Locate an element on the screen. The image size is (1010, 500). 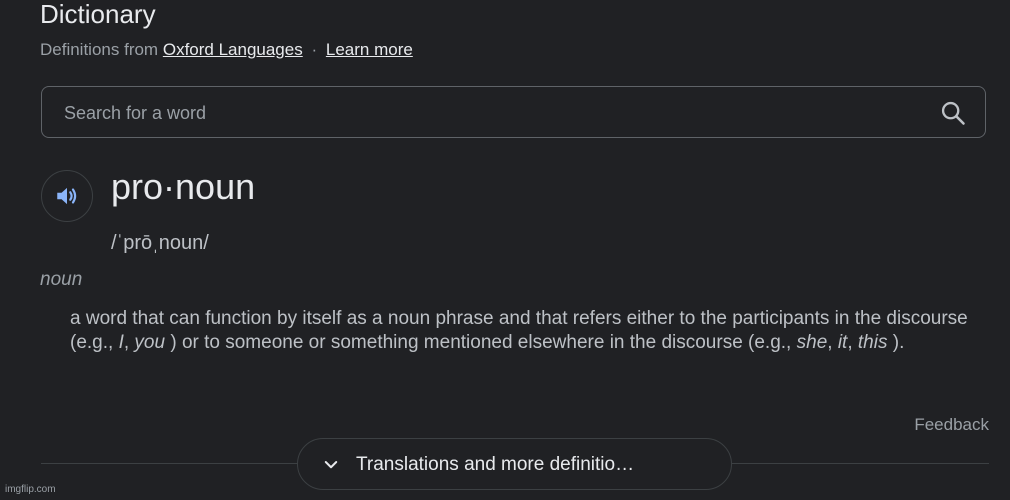
watermark: imgflip.com is located at coordinates (30, 489).